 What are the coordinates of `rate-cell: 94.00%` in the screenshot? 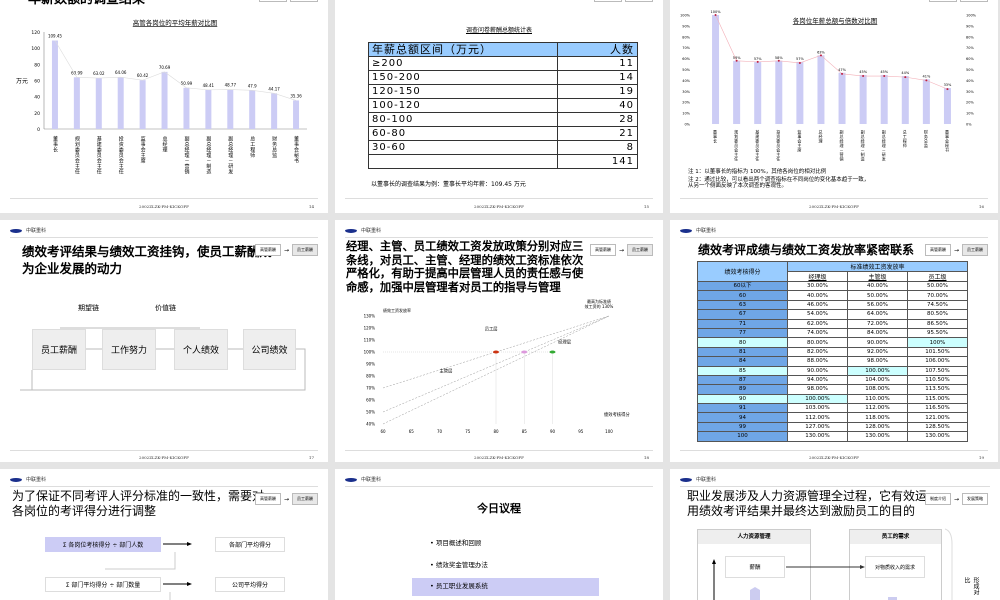 It's located at (817, 380).